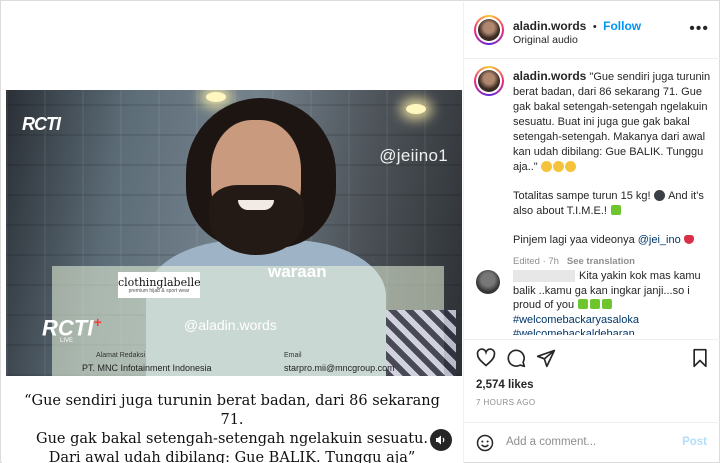 The image size is (720, 463). What do you see at coordinates (67, 341) in the screenshot?
I see `live-tag: LIVE` at bounding box center [67, 341].